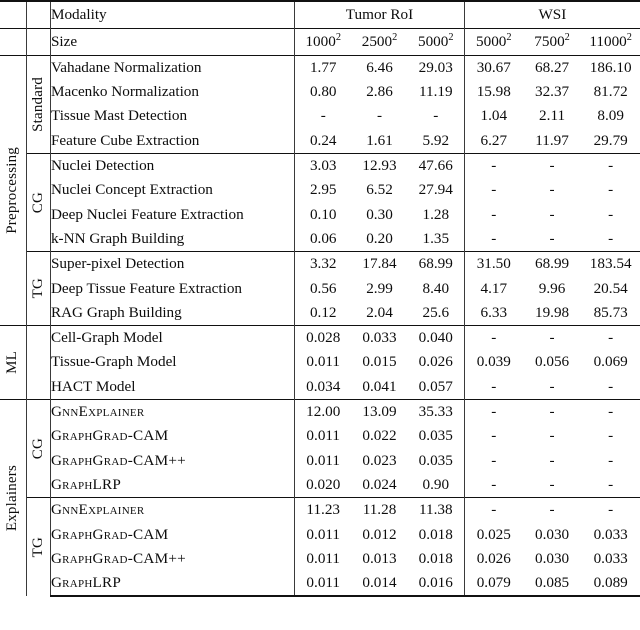  What do you see at coordinates (37, 104) in the screenshot?
I see `subgroup-label-text: Standard` at bounding box center [37, 104].